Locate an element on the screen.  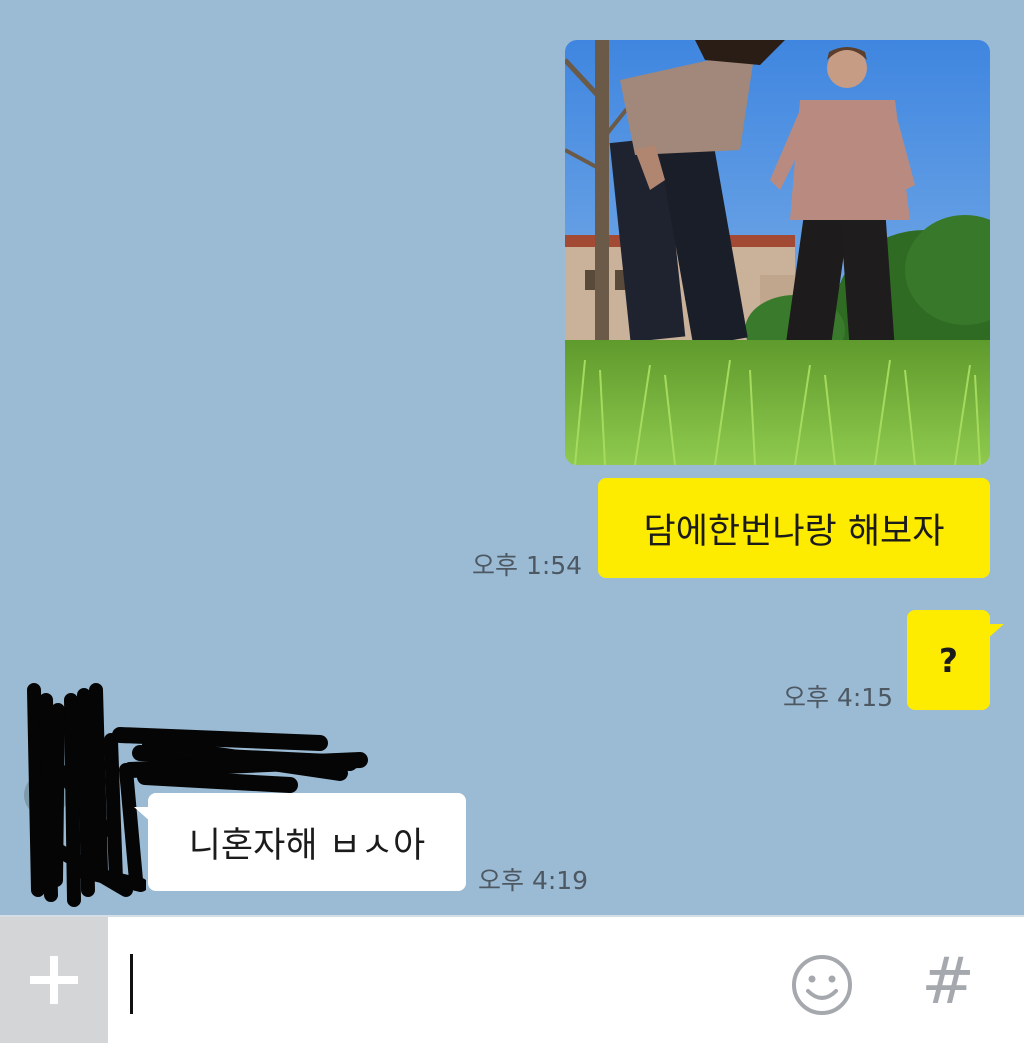
attach-plus-button is located at coordinates (54, 980).